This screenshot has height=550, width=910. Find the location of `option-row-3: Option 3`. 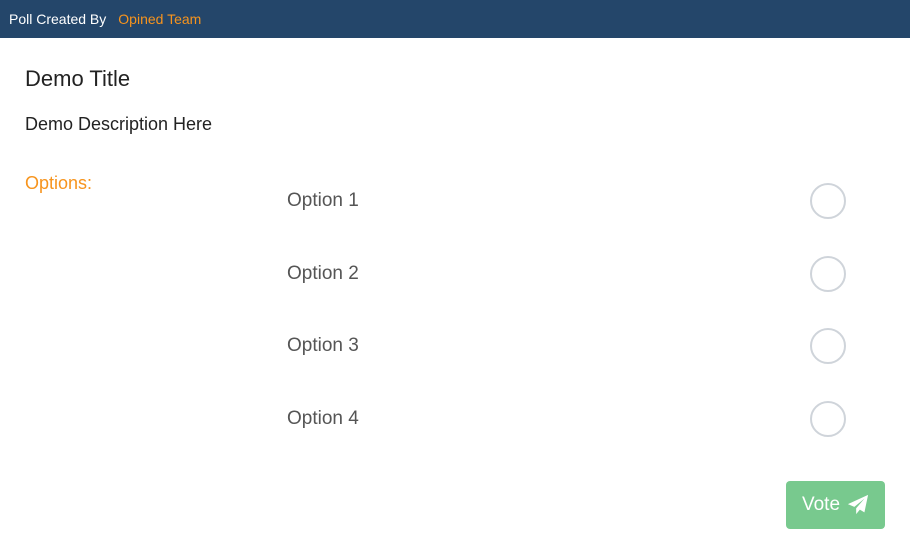

option-row-3: Option 3 is located at coordinates (567, 346).